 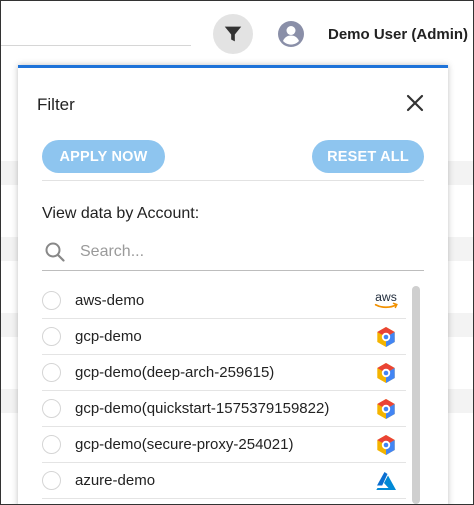 What do you see at coordinates (245, 252) in the screenshot?
I see `account-search-input` at bounding box center [245, 252].